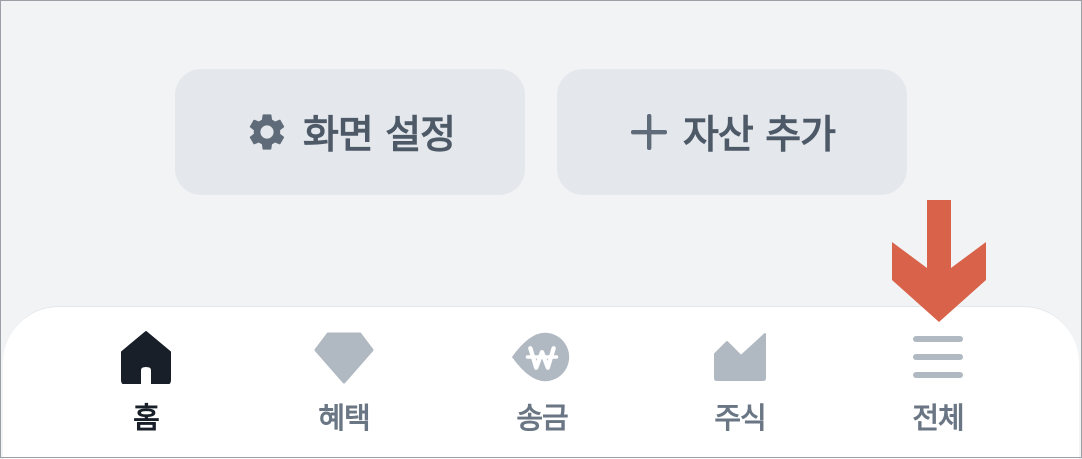 The height and width of the screenshot is (459, 1082). Describe the element at coordinates (344, 357) in the screenshot. I see `diamond-icon` at that location.